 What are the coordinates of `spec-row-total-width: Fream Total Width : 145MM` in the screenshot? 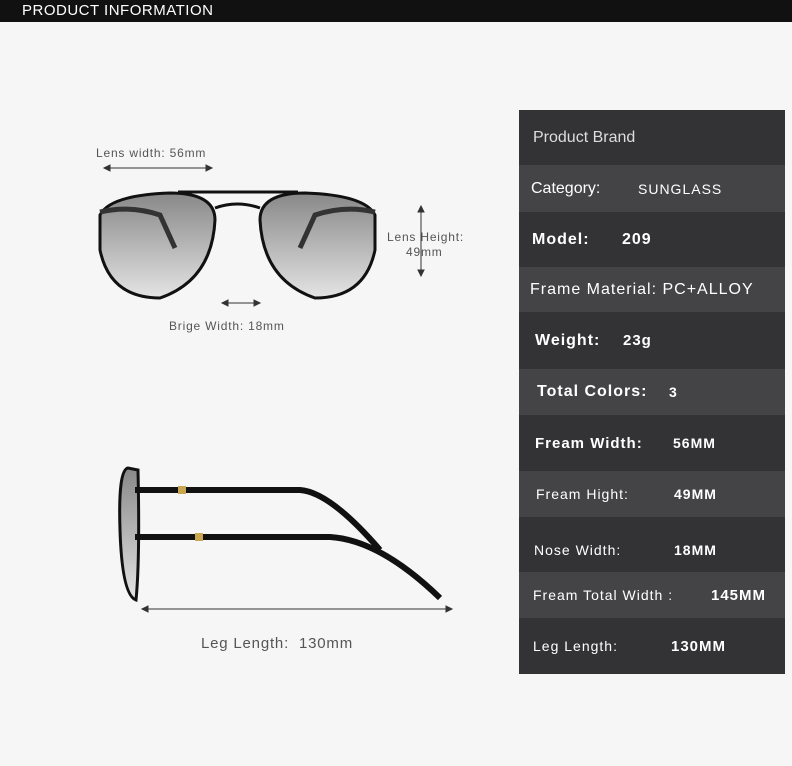 It's located at (652, 595).